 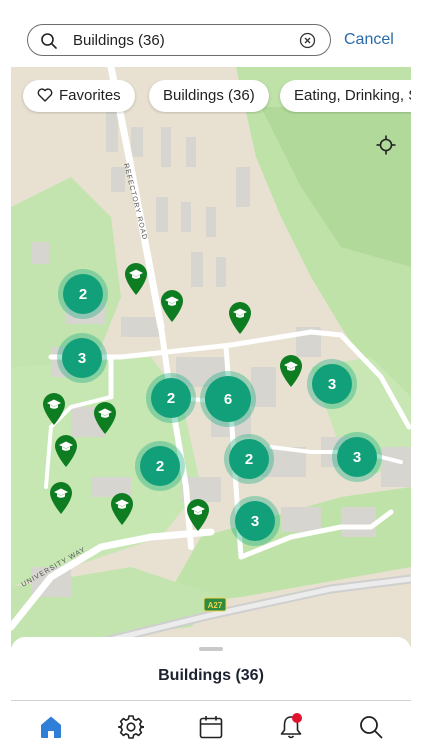 I want to click on chip-eating-drinking: Eating, Drinking, S, so click(x=345, y=96).